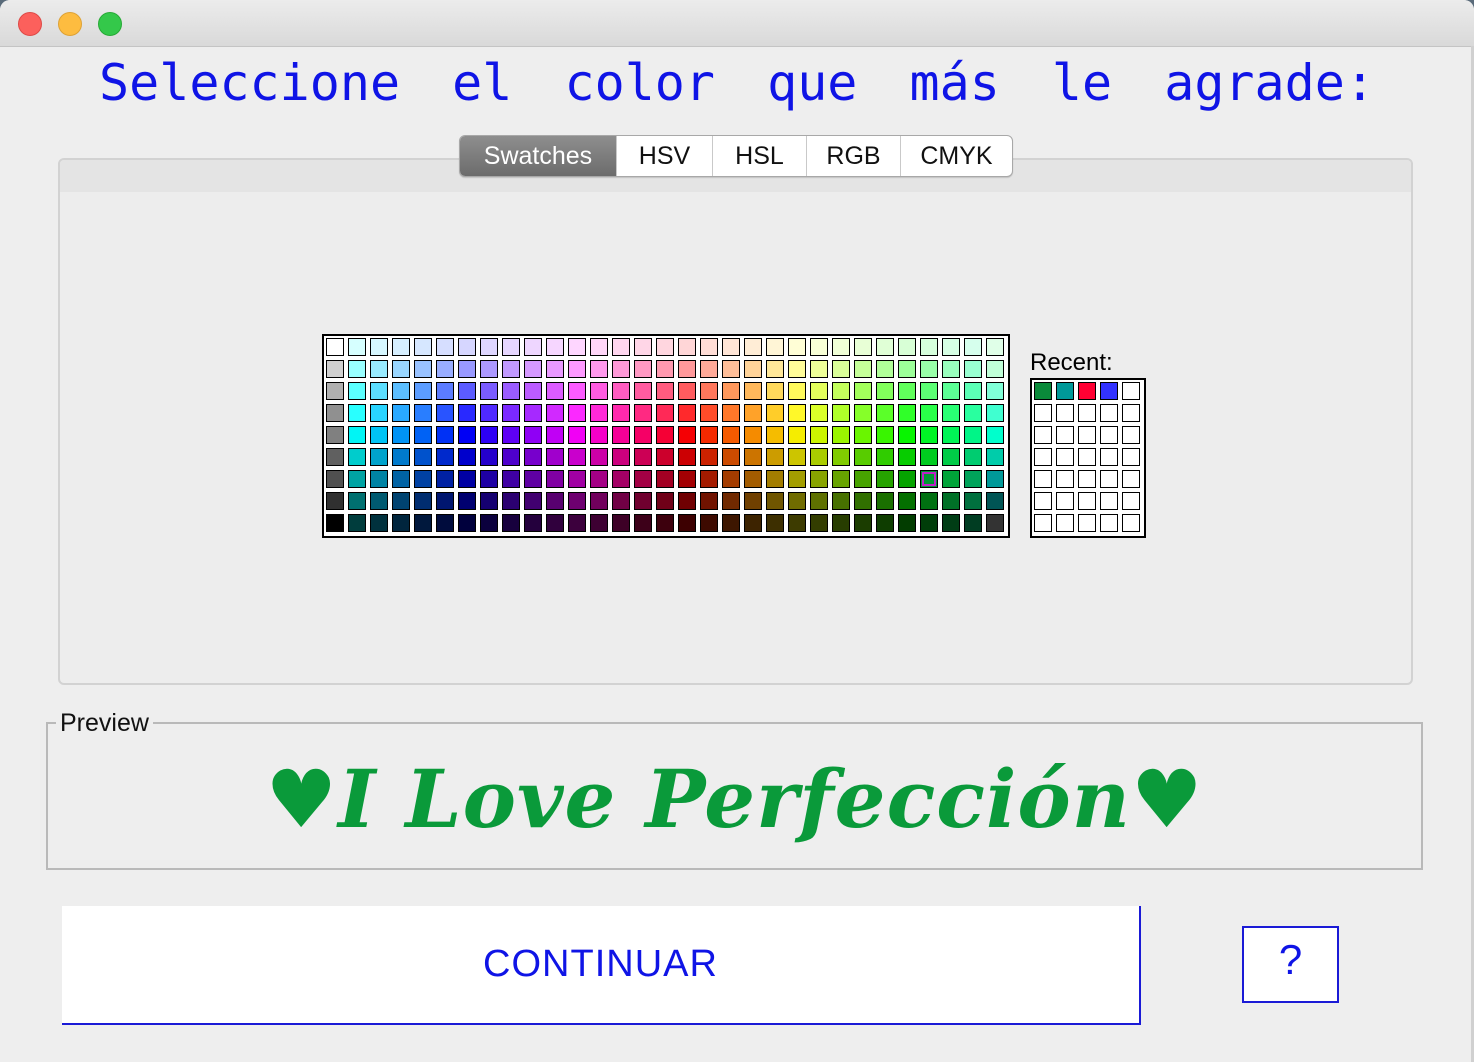 This screenshot has height=1062, width=1474. I want to click on tab-swatches: Swatches, so click(538, 156).